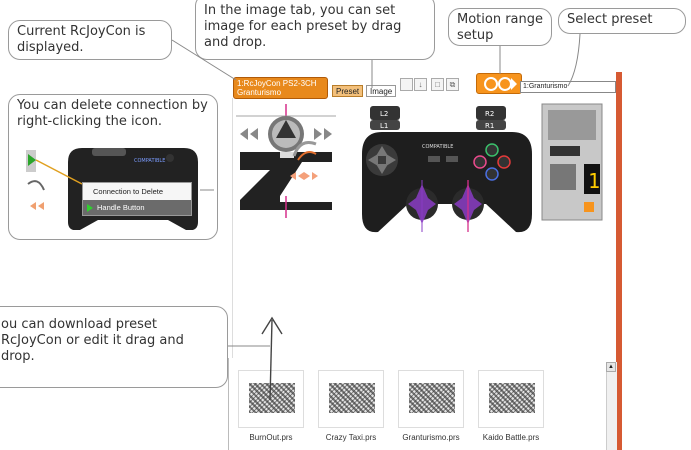  Describe the element at coordinates (437, 84) in the screenshot. I see `toolbar-square-icon: □` at that location.